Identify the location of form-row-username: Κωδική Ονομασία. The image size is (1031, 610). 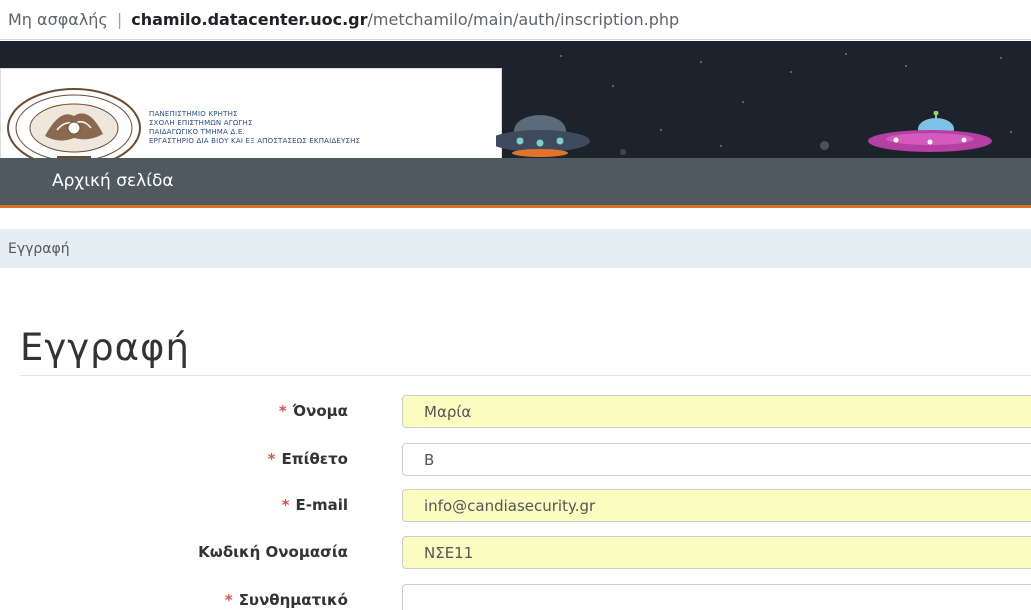
(515, 553).